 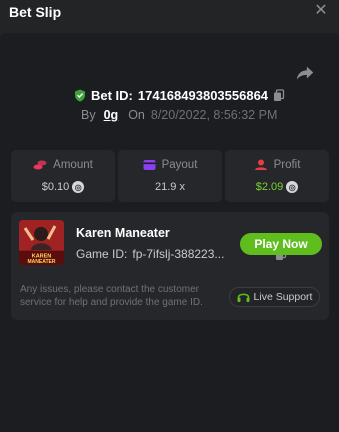 What do you see at coordinates (63, 176) in the screenshot?
I see `stat-amount: Amount $0.10 ◎` at bounding box center [63, 176].